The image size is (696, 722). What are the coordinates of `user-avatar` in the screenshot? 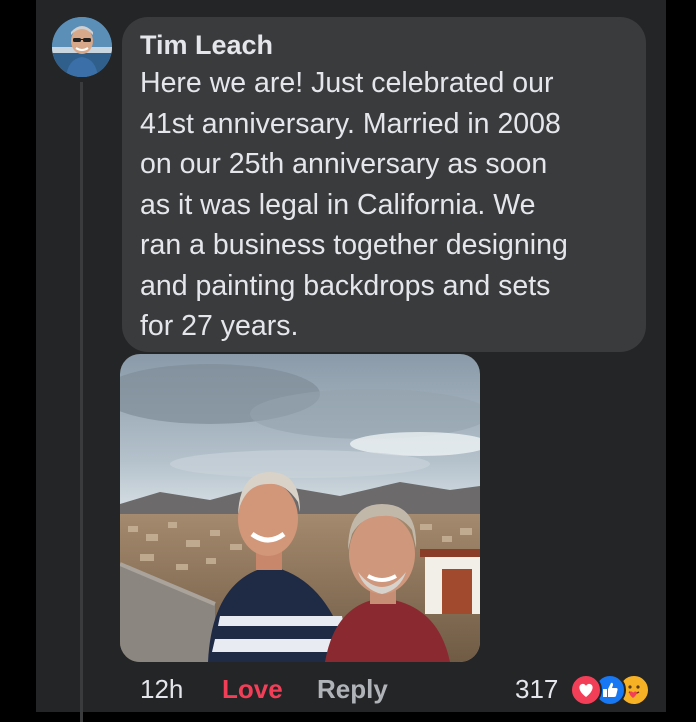 It's located at (82, 47).